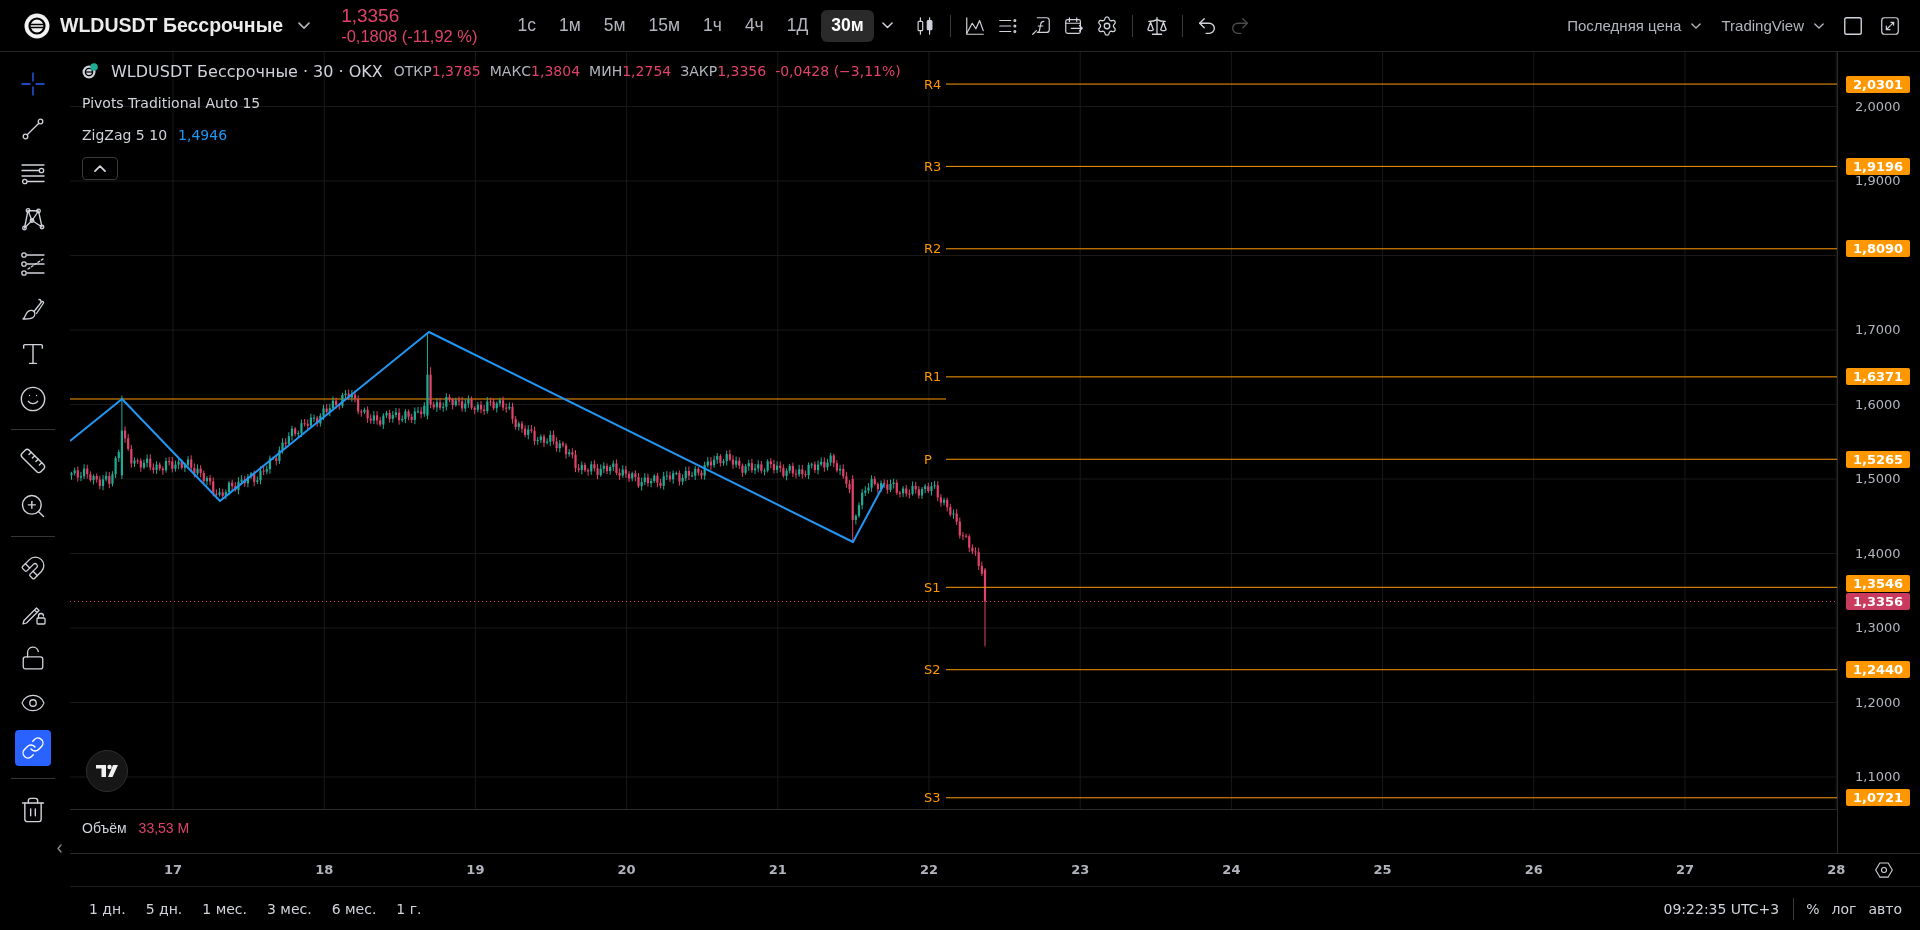 This screenshot has height=930, width=1920. I want to click on pivot-label: S3, so click(932, 798).